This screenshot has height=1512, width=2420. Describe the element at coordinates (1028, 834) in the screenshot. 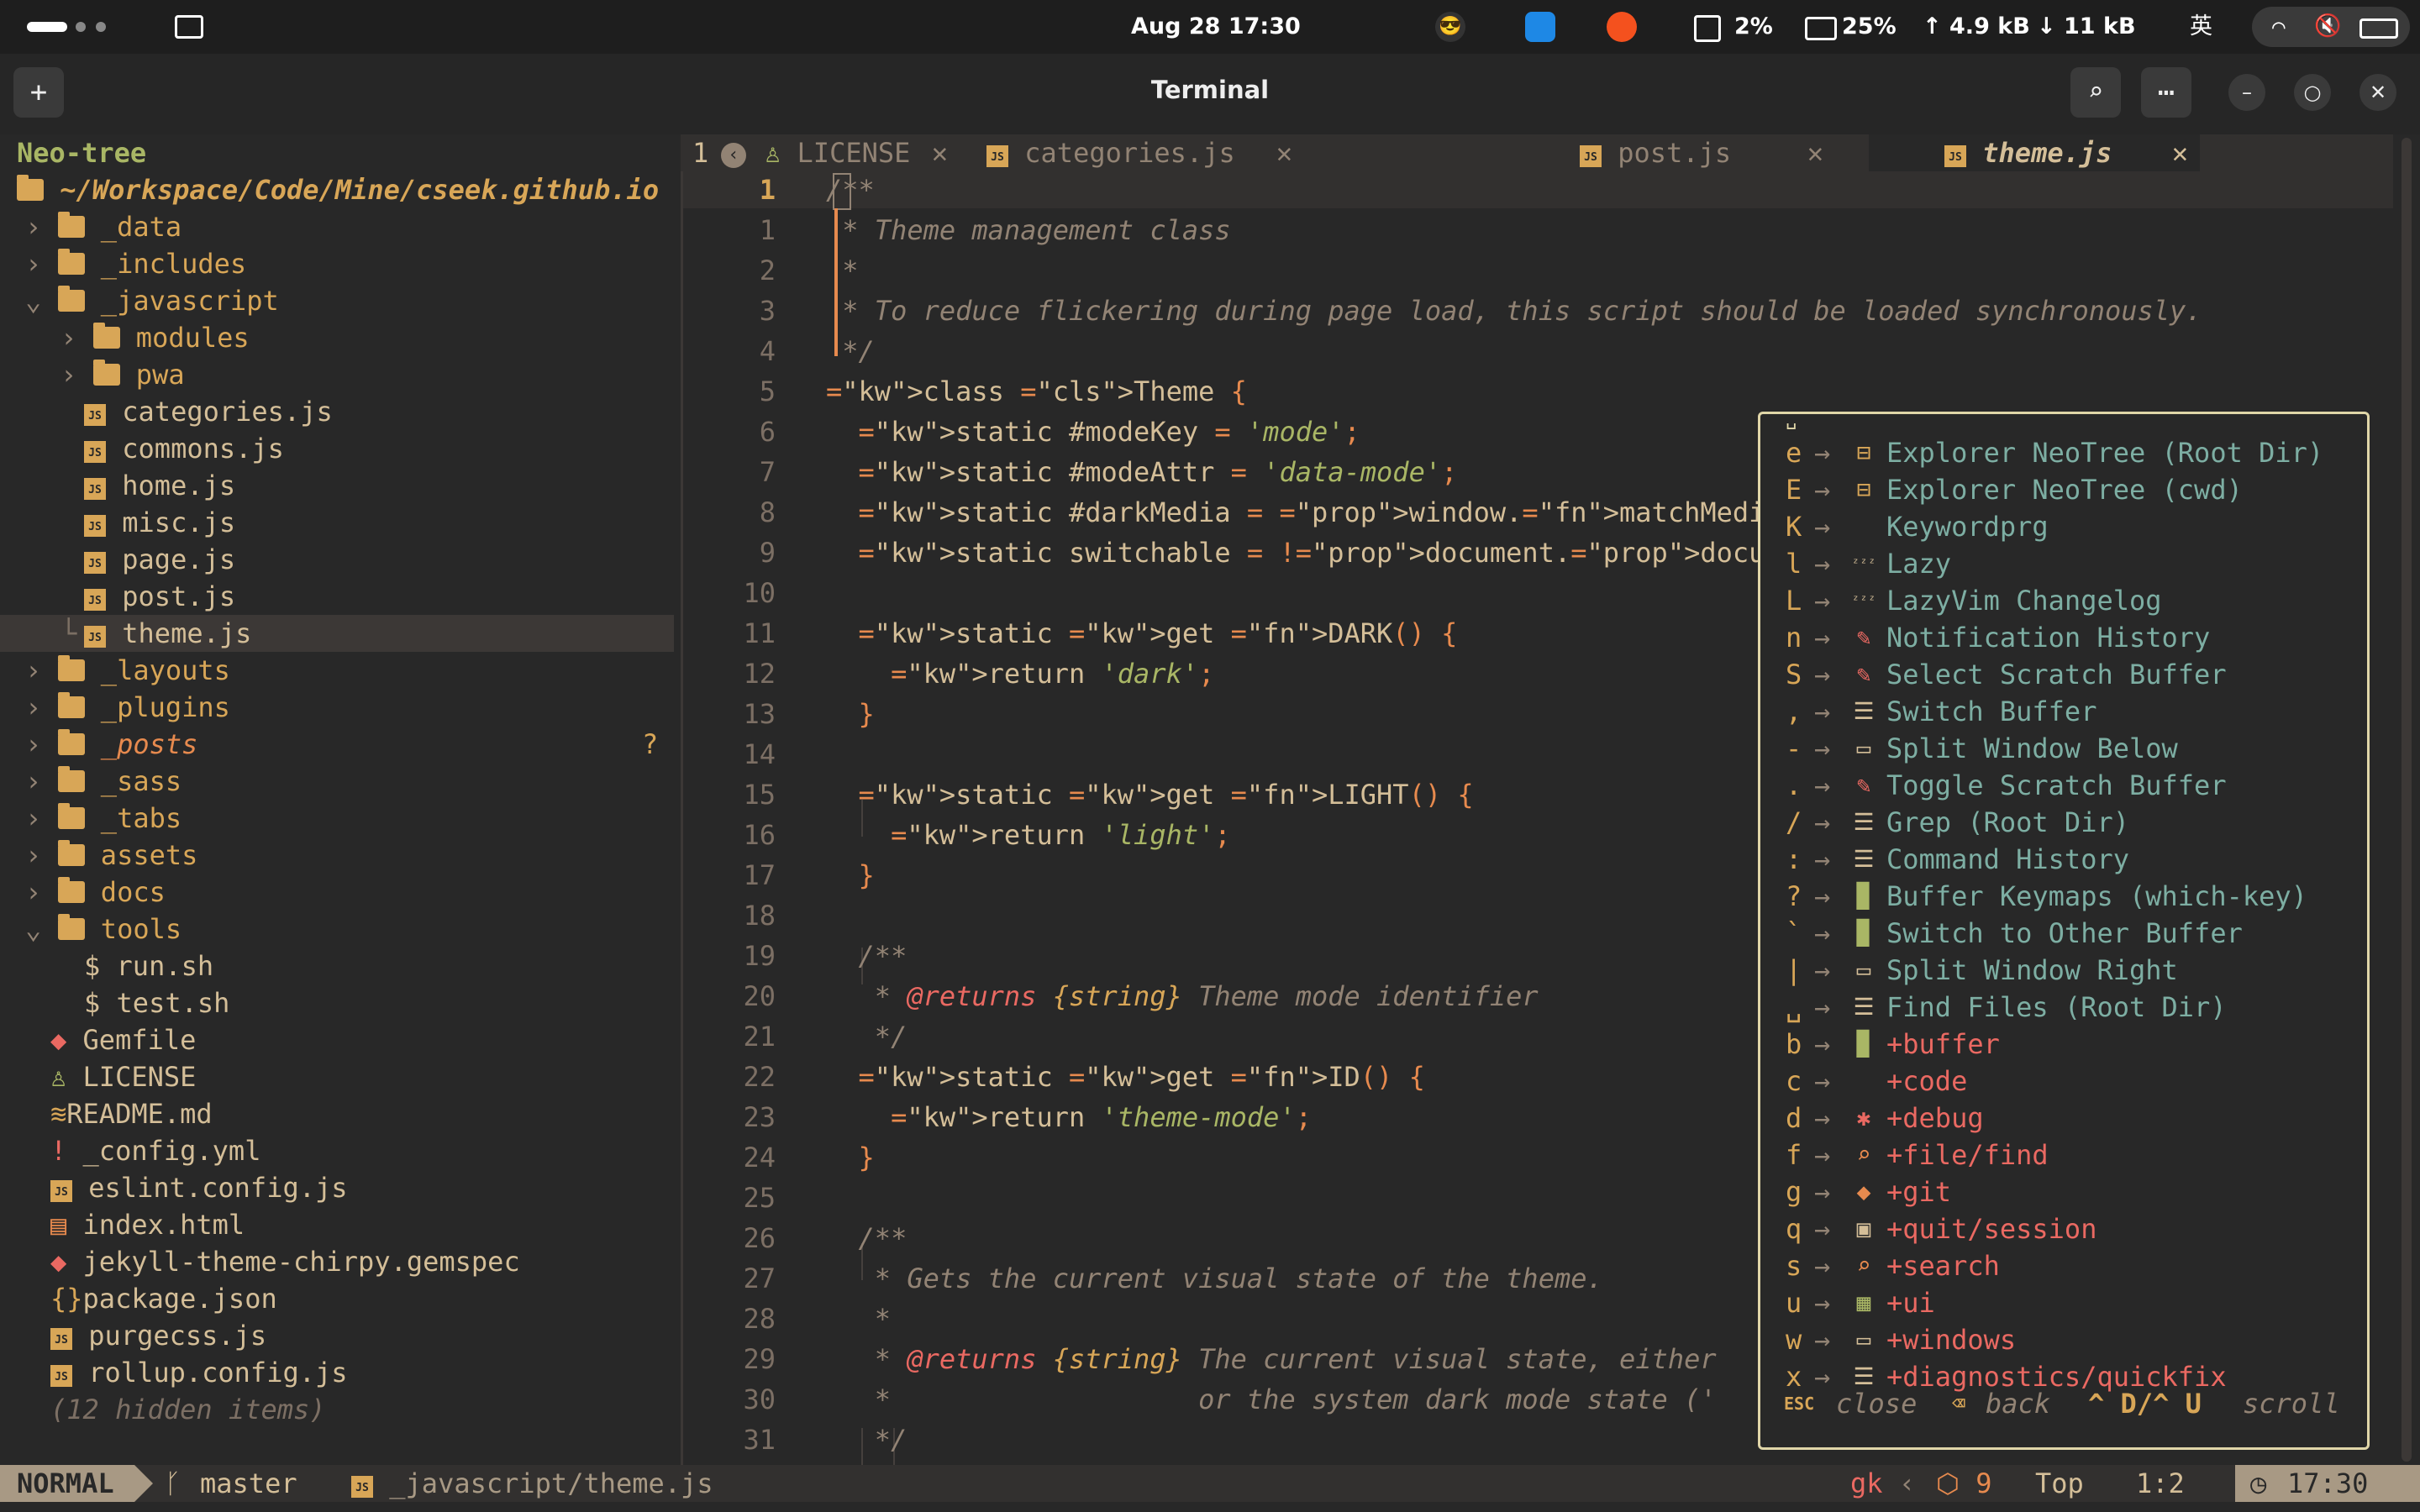

I see `code-line: ="kw">return 'light';` at that location.